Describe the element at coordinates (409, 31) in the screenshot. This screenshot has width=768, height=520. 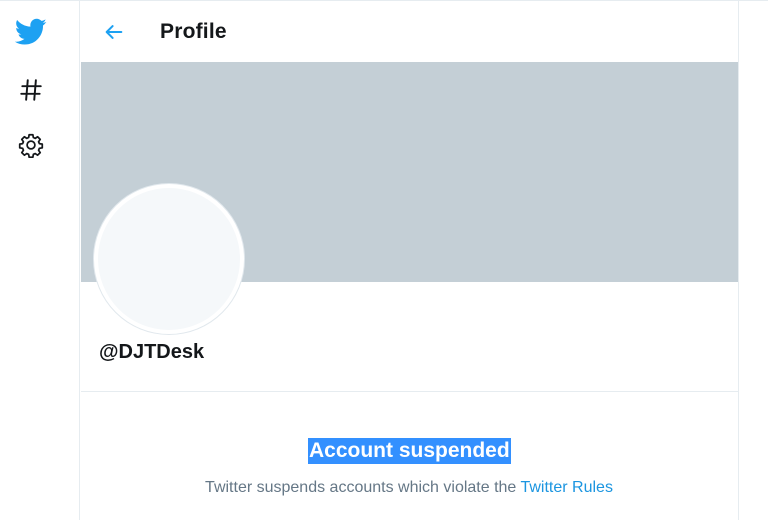
I see `profile-header: Profile` at that location.